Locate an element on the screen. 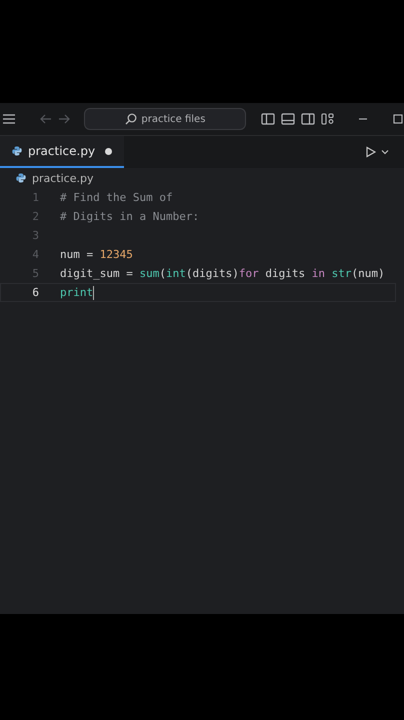 This screenshot has height=720, width=404. code-line: # Find the Sum of is located at coordinates (116, 197).